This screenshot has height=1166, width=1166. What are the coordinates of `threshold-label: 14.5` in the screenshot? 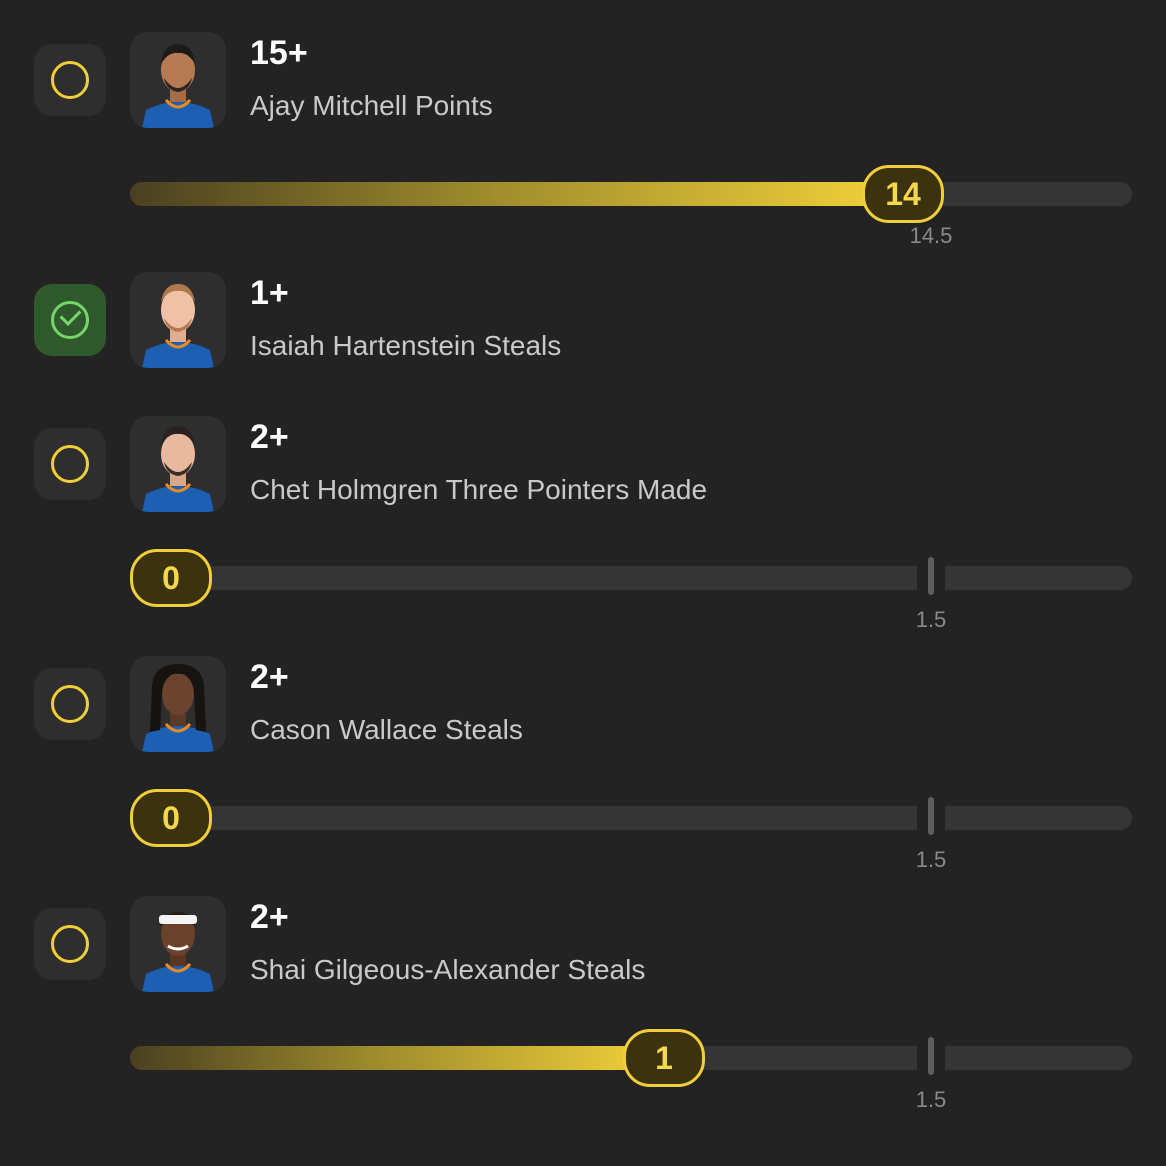 It's located at (931, 235).